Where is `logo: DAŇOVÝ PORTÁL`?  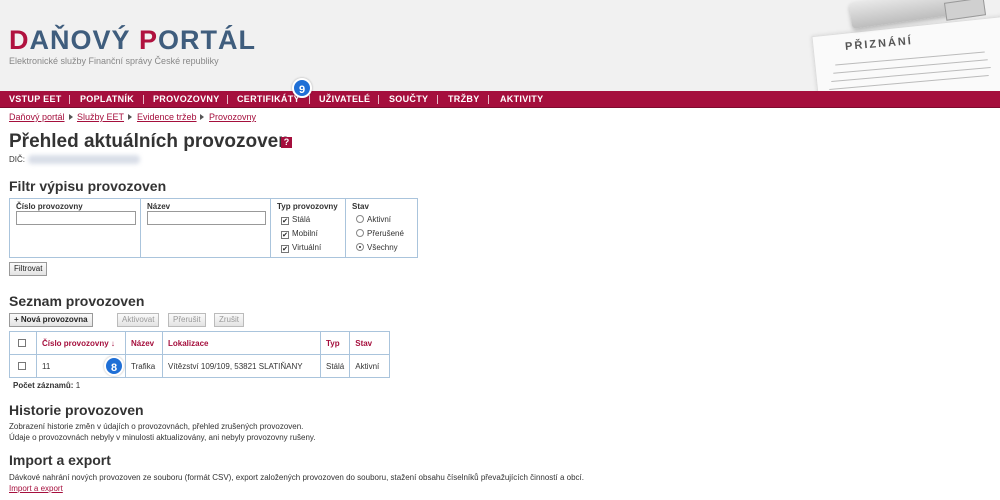 logo: DAŇOVÝ PORTÁL is located at coordinates (132, 40).